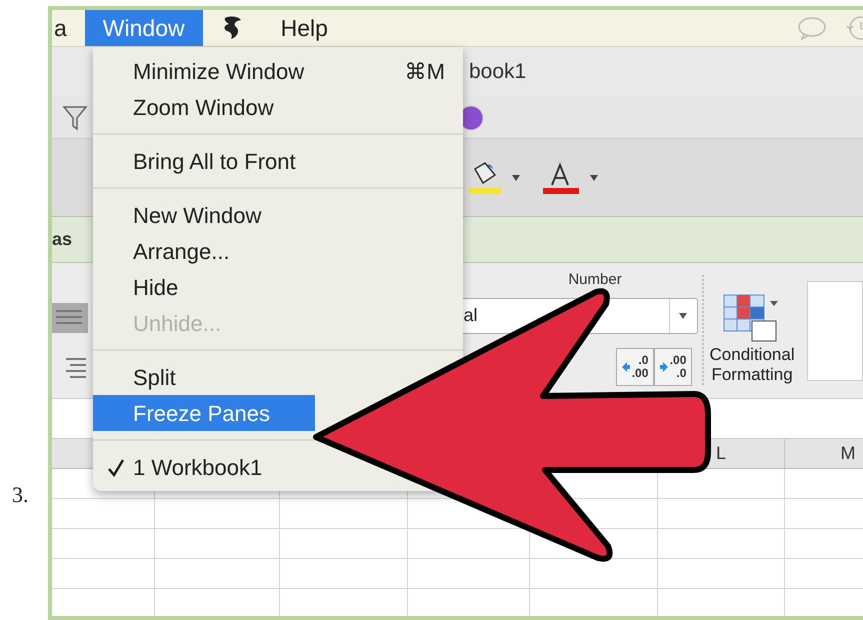 The height and width of the screenshot is (620, 863). What do you see at coordinates (752, 365) in the screenshot?
I see `conditional-formatting-label: Conditional Formatting` at bounding box center [752, 365].